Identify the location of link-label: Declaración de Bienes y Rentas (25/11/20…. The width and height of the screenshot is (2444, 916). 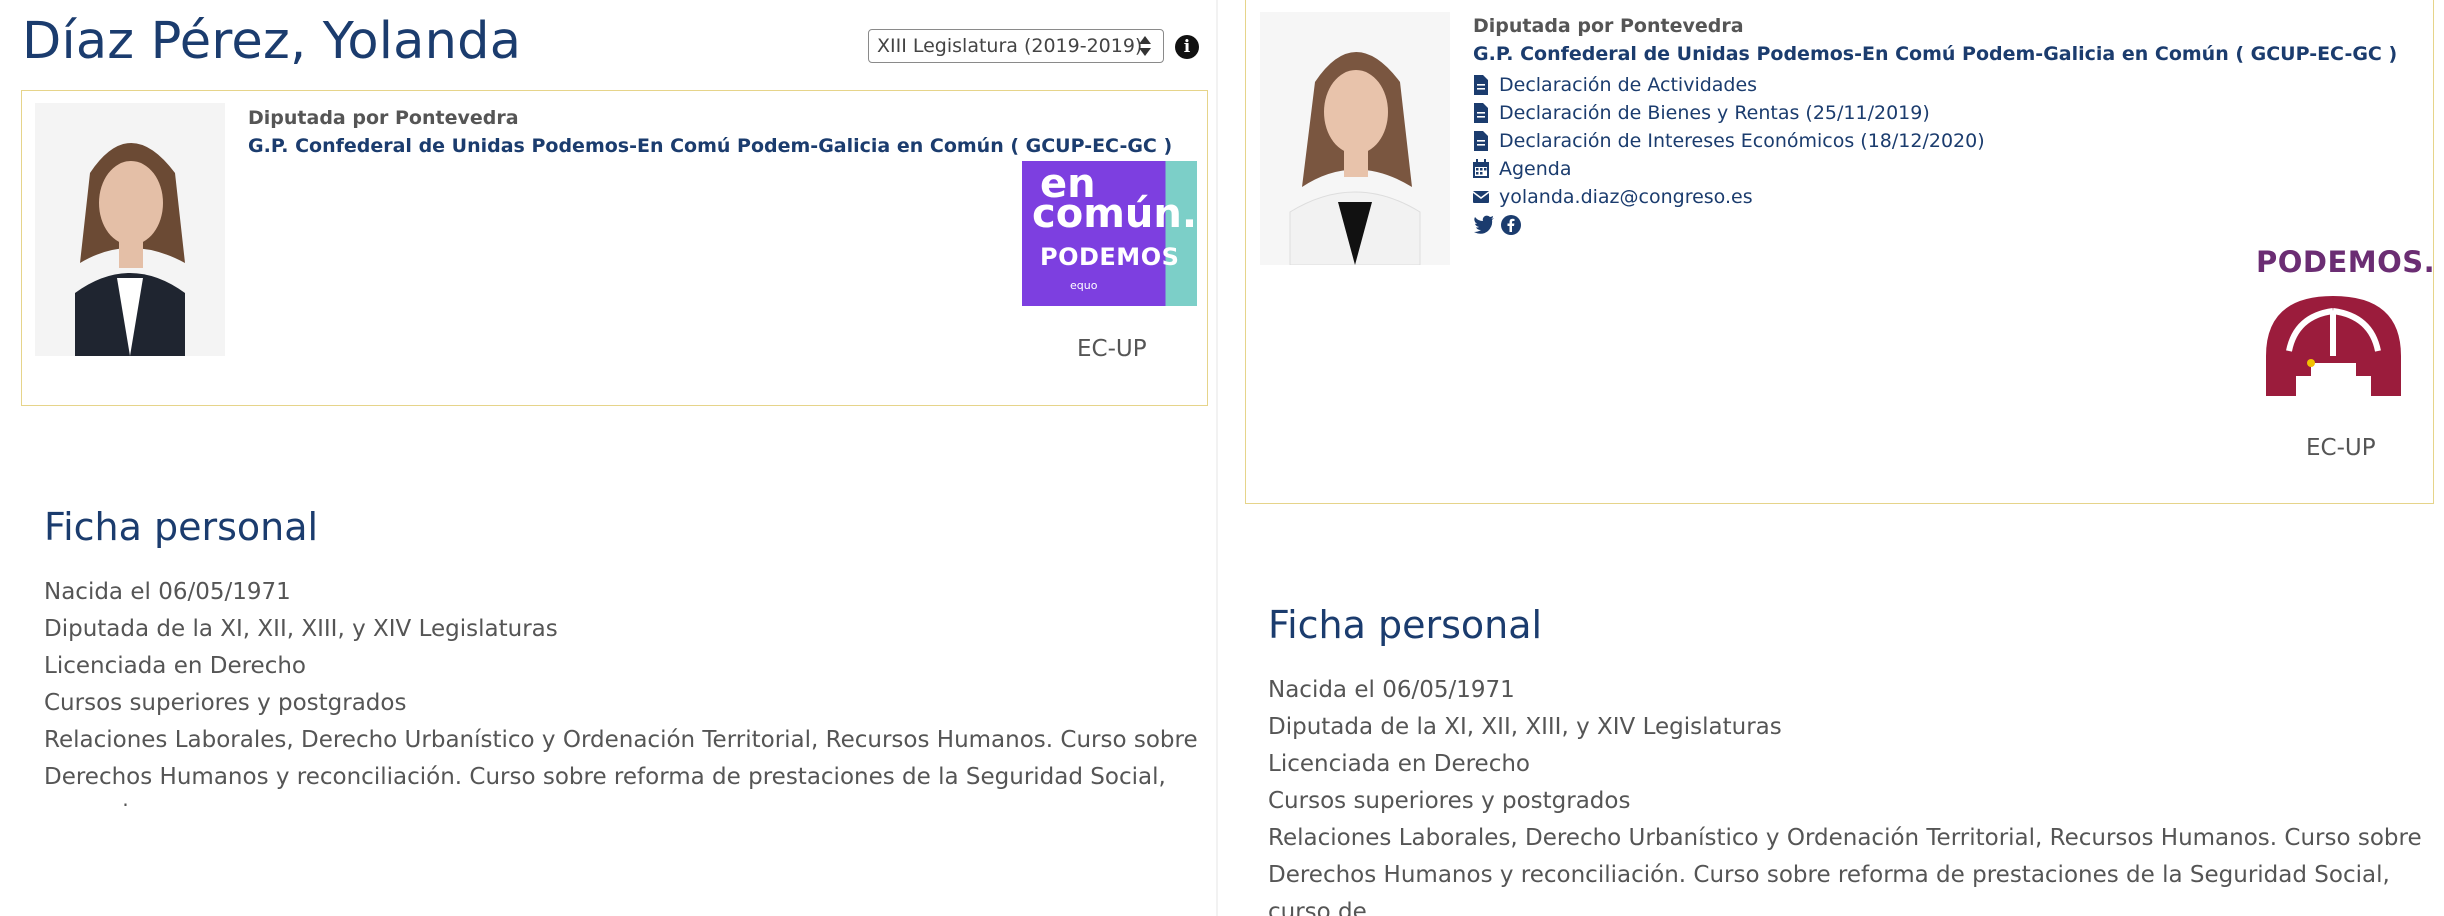
(1714, 113).